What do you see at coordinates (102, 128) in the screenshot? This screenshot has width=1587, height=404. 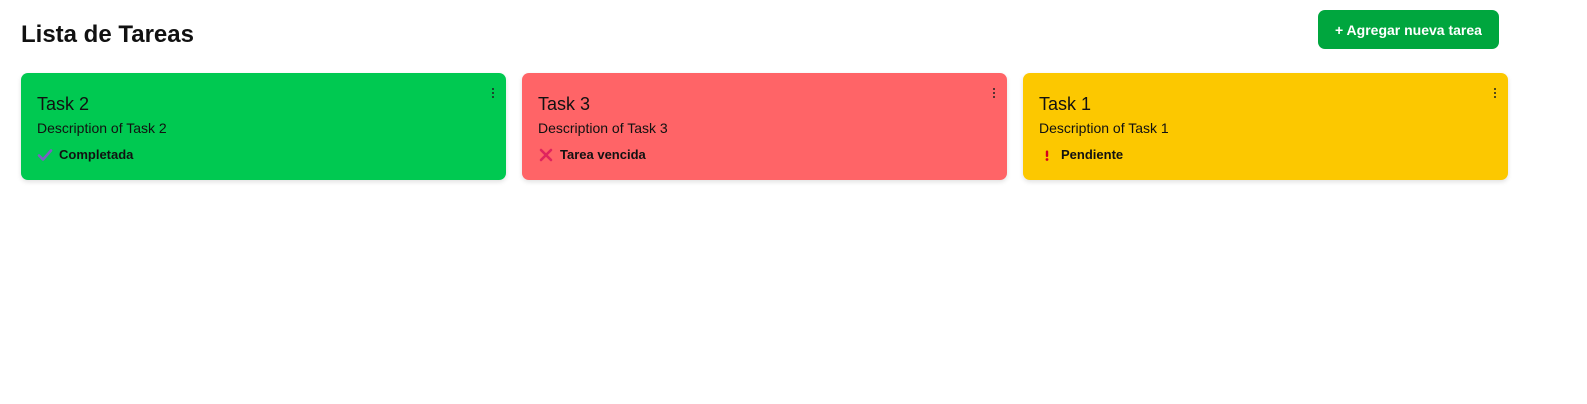 I see `task-description: Description of Task 2` at bounding box center [102, 128].